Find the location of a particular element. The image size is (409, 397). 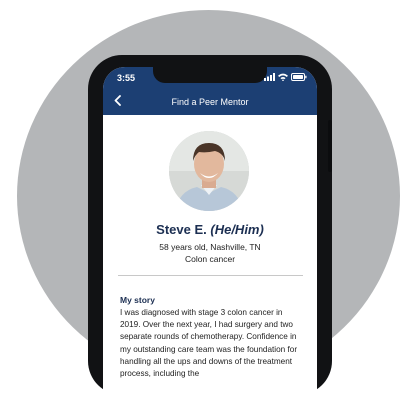

status-bar: 3:55 is located at coordinates (210, 78).